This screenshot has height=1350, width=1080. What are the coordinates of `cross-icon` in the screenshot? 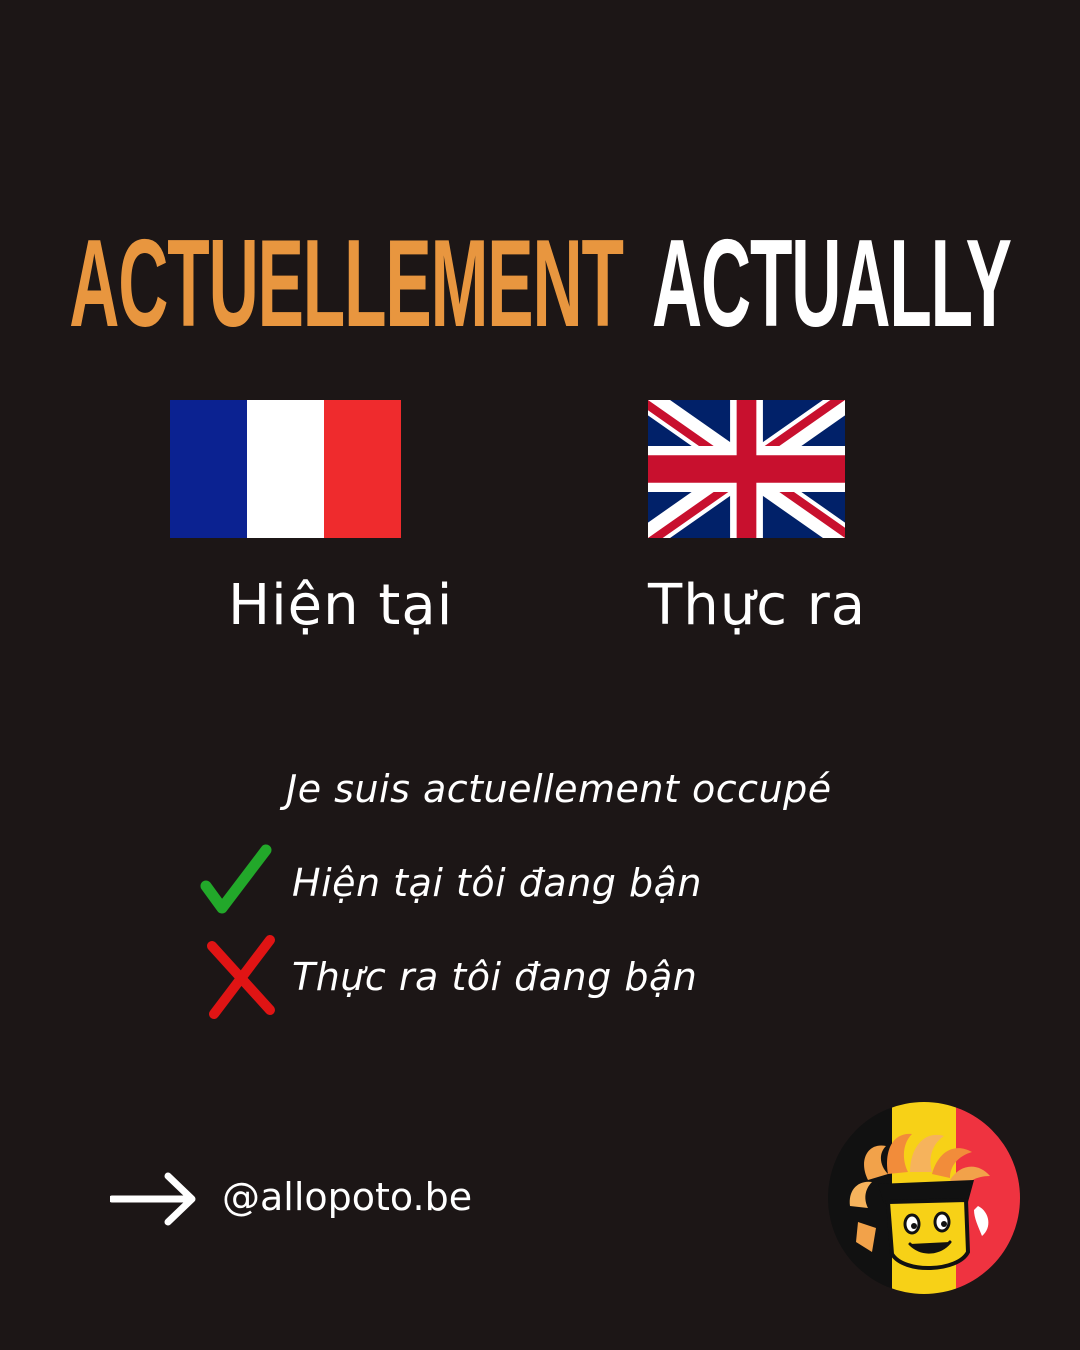 It's located at (241, 977).